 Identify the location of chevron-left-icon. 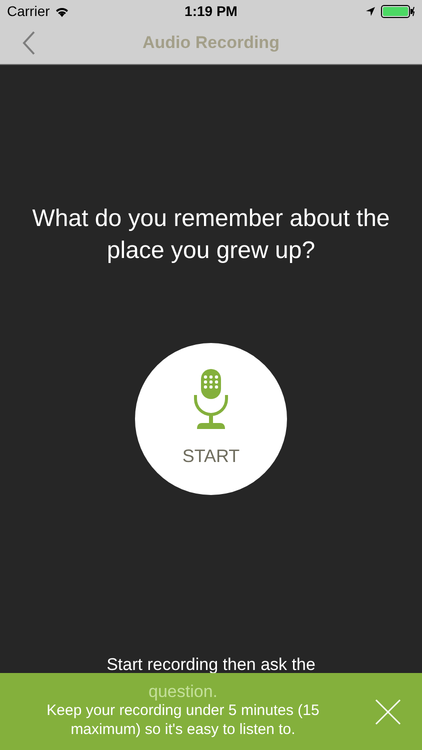
(29, 43).